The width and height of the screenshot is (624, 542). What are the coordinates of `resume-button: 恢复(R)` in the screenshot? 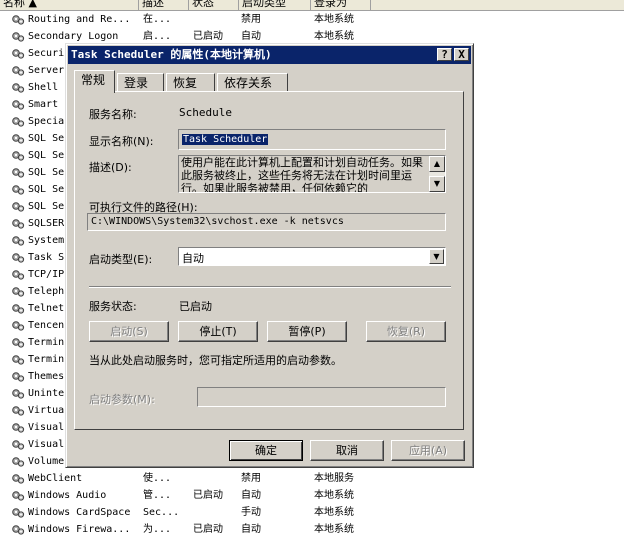 It's located at (406, 331).